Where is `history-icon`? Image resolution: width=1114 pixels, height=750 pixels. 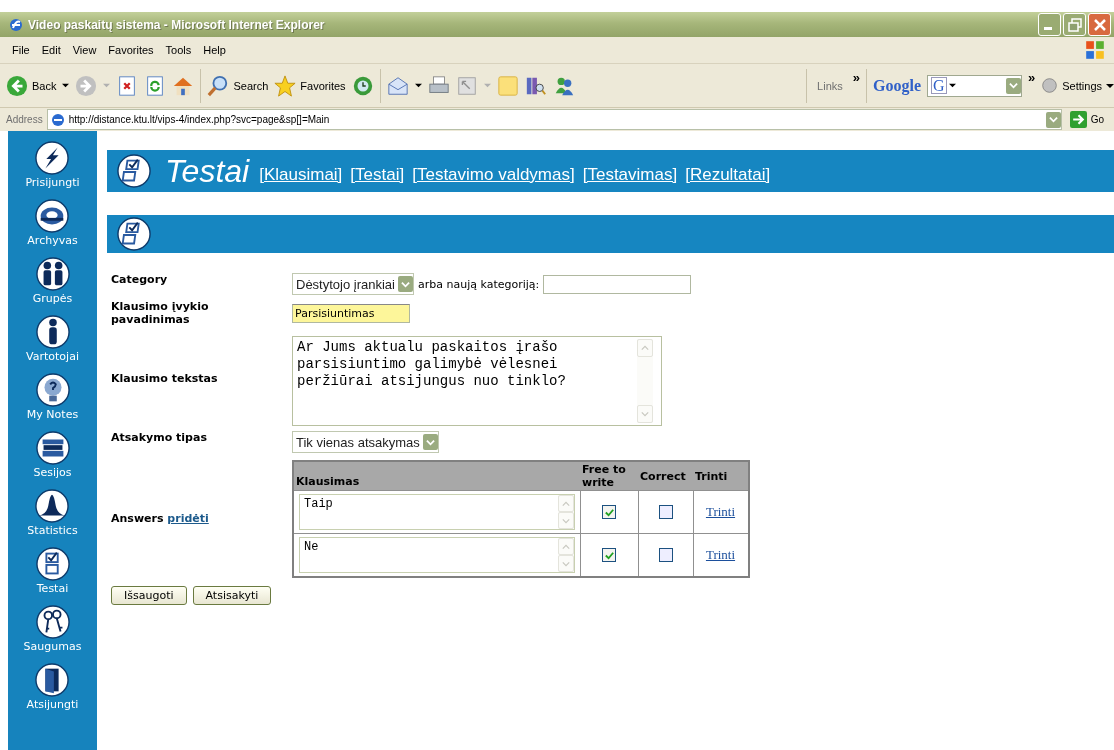 history-icon is located at coordinates (362, 85).